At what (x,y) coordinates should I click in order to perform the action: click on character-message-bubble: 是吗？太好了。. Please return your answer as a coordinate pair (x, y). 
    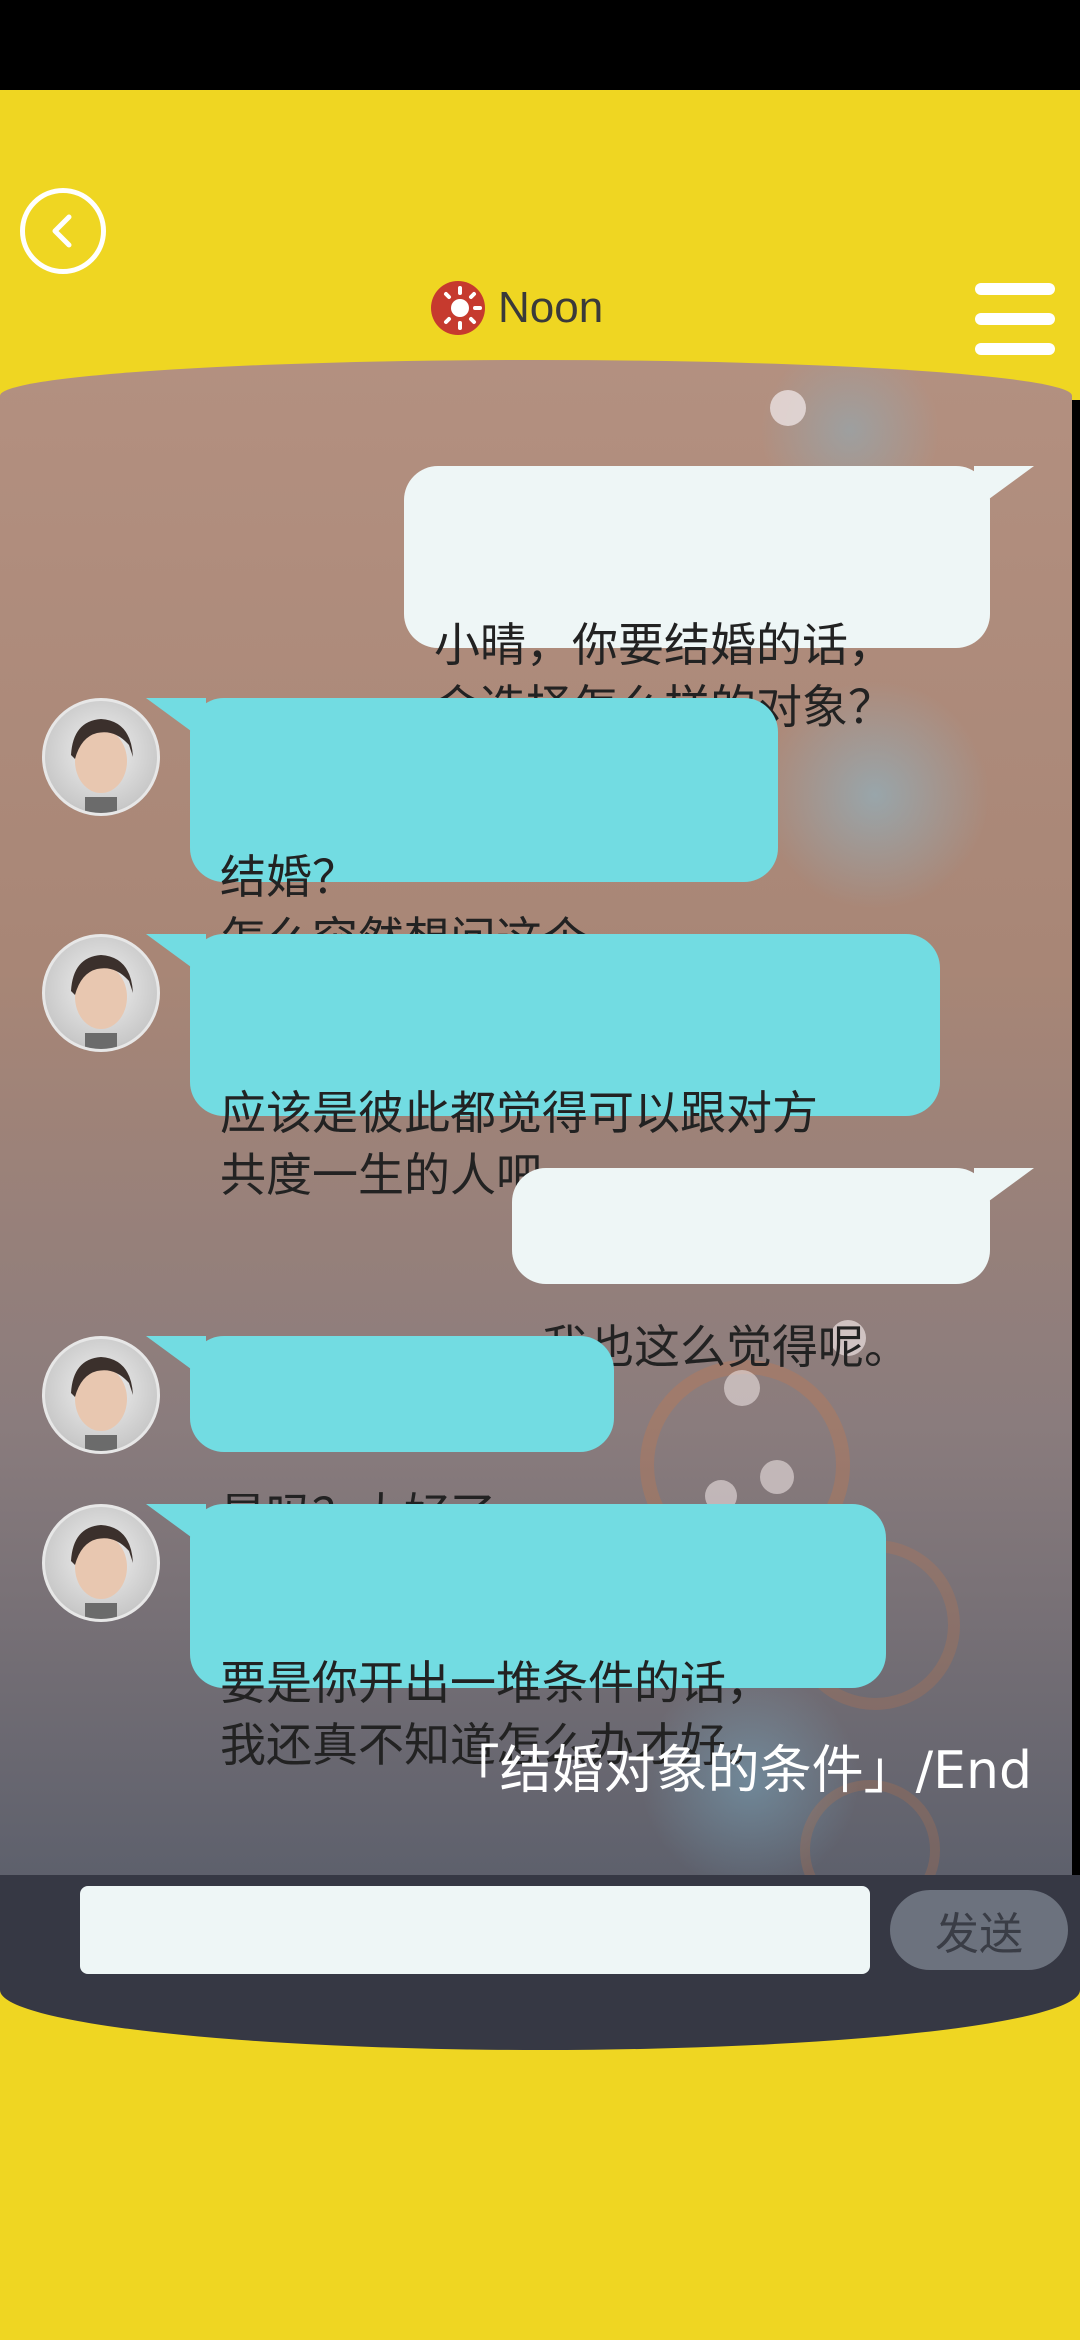
    Looking at the image, I should click on (380, 1439).